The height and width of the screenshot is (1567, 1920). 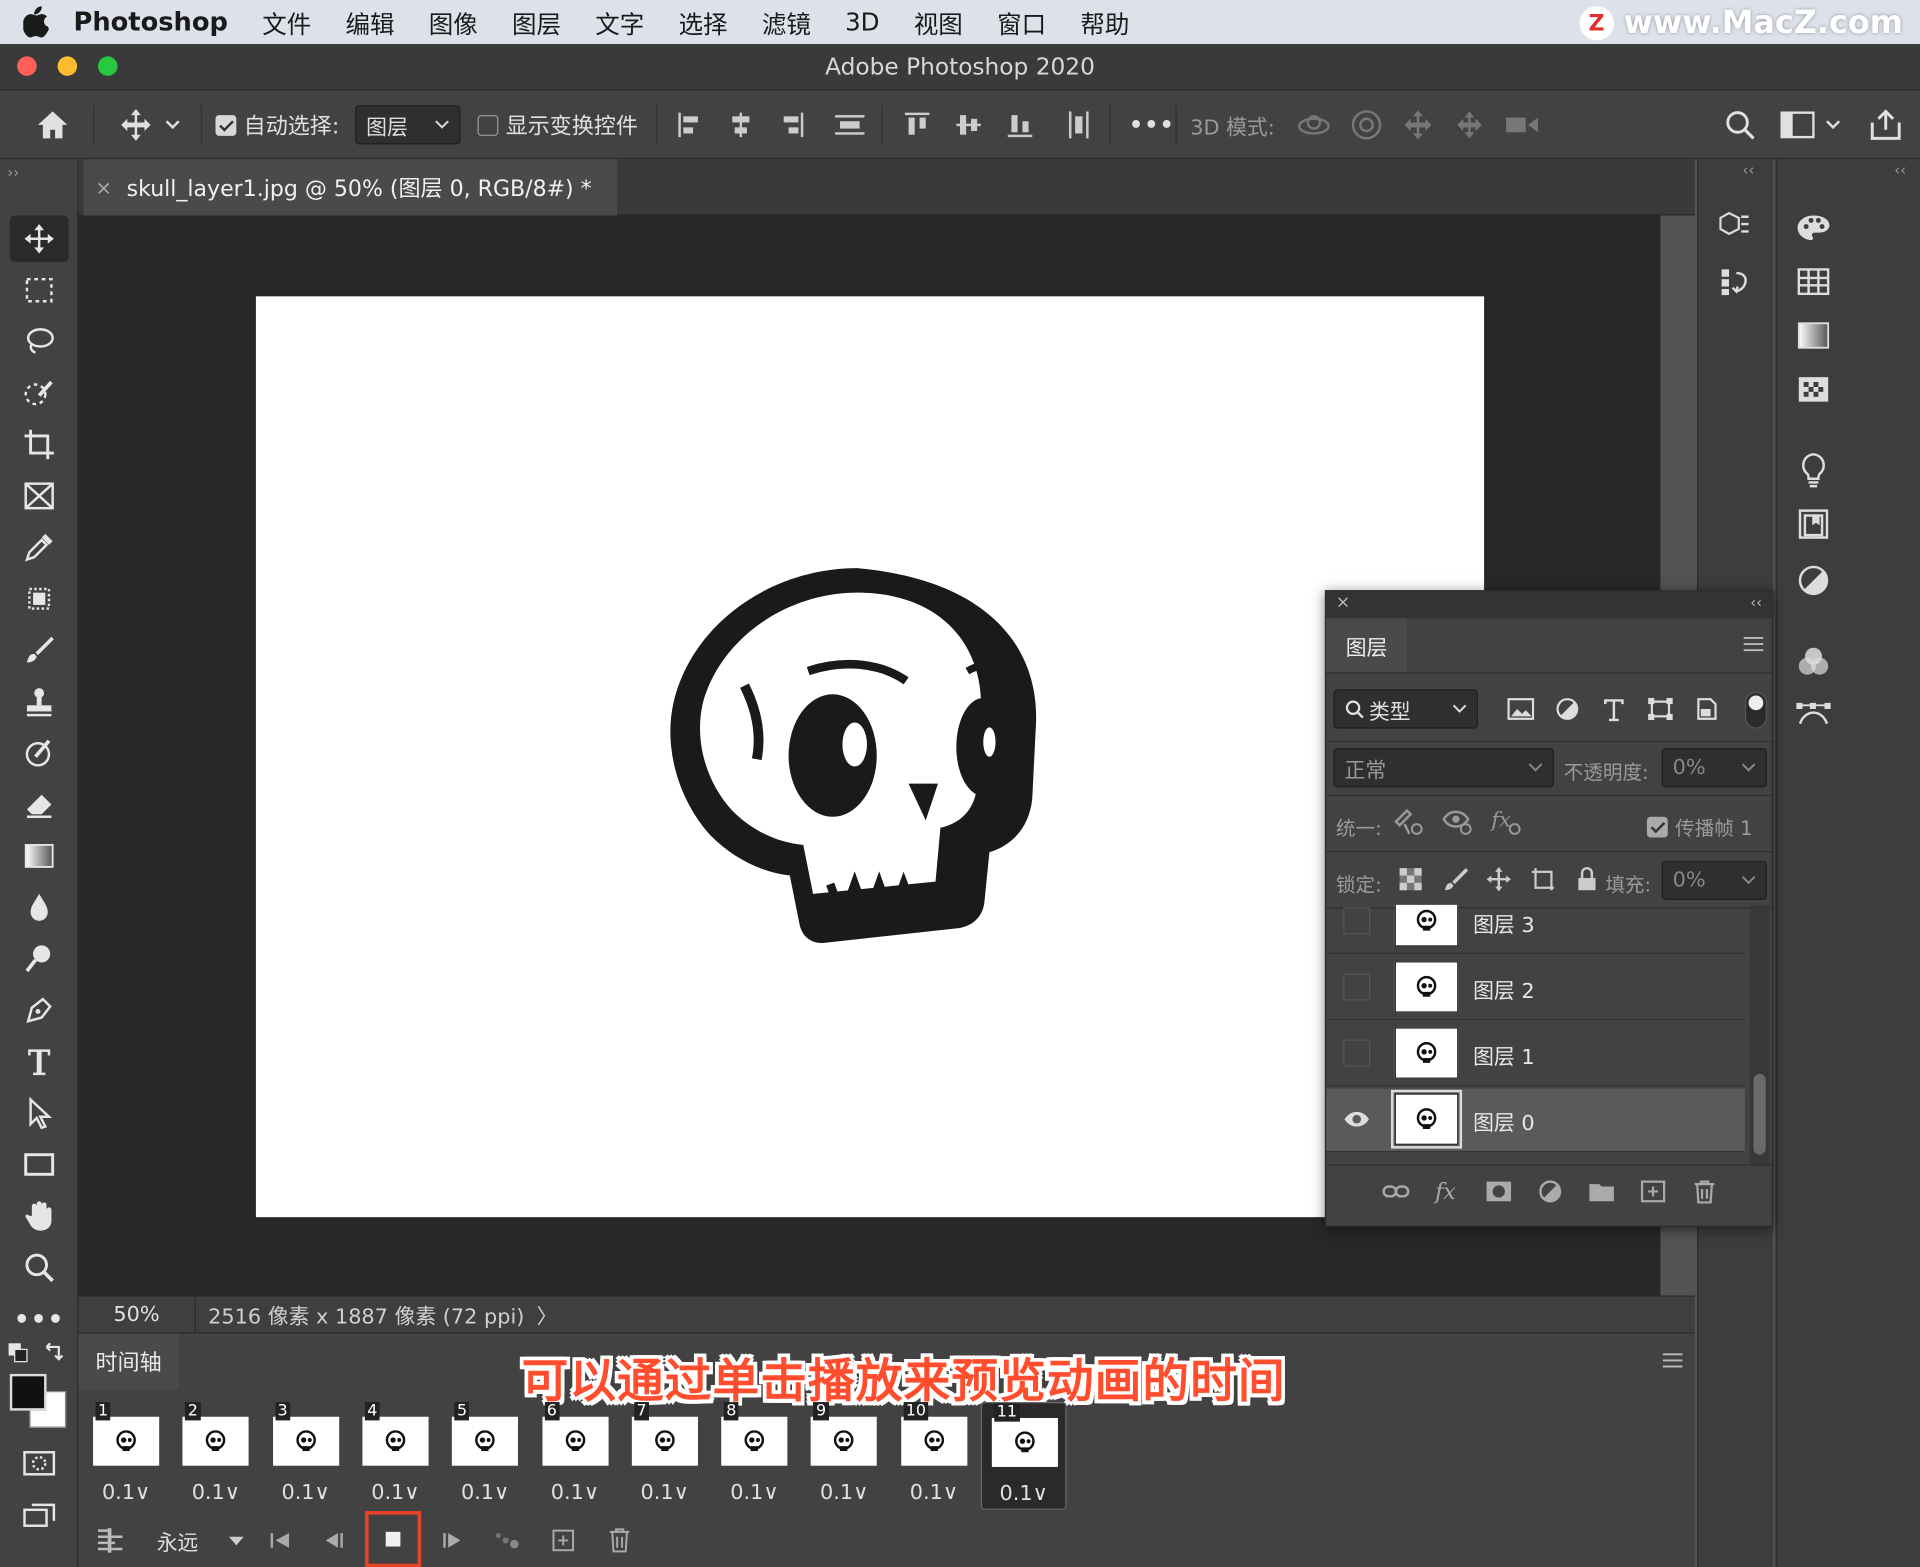 I want to click on channels-panel-icon, so click(x=1813, y=661).